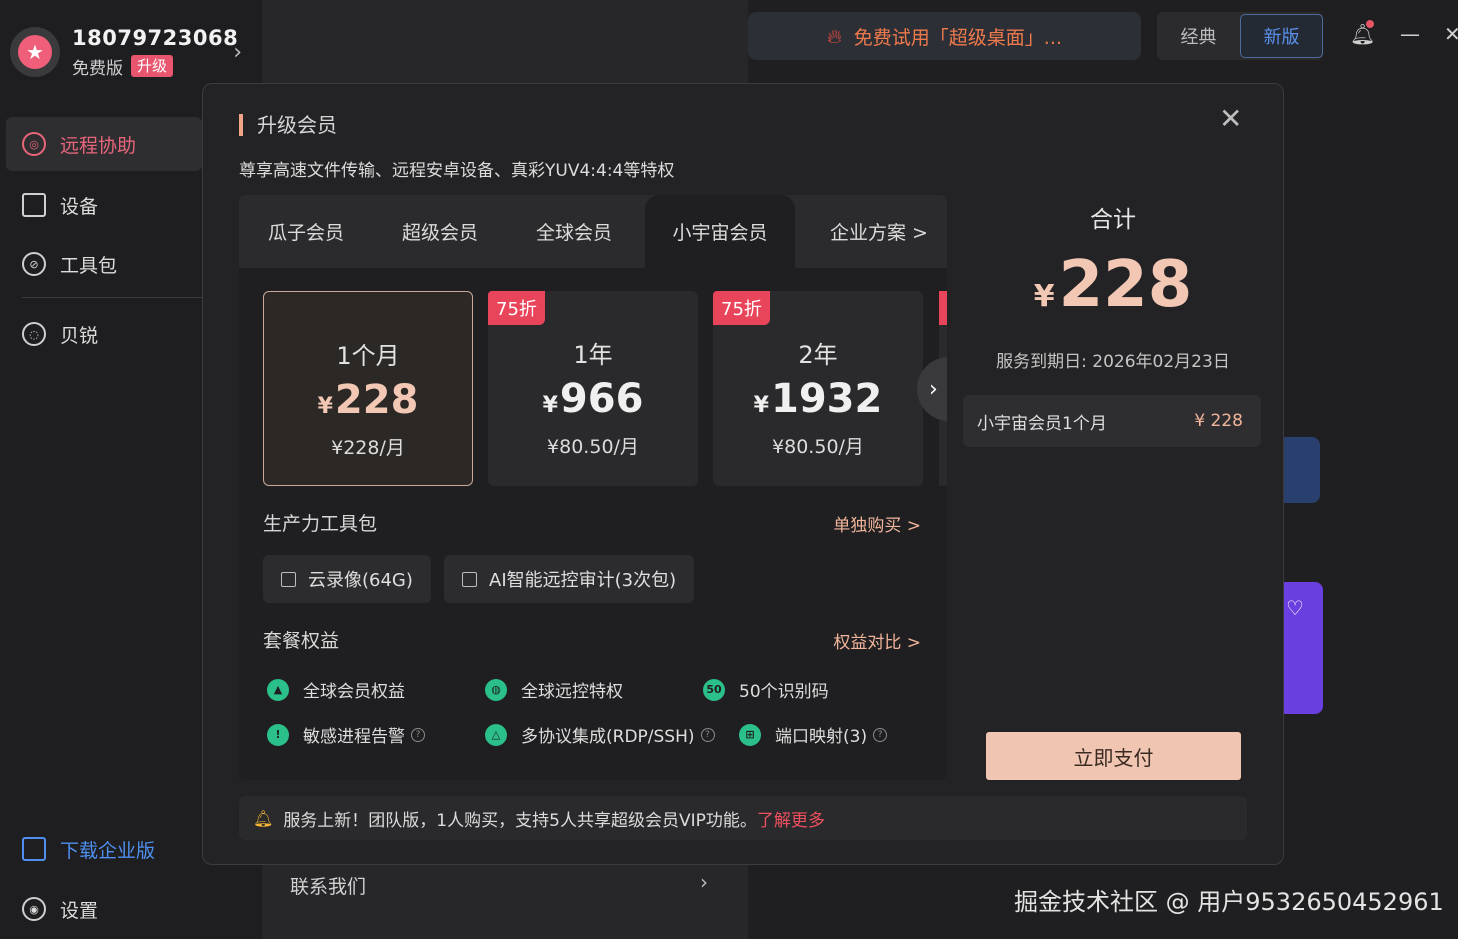  I want to click on sidebar-item-label: 设备, so click(79, 206).